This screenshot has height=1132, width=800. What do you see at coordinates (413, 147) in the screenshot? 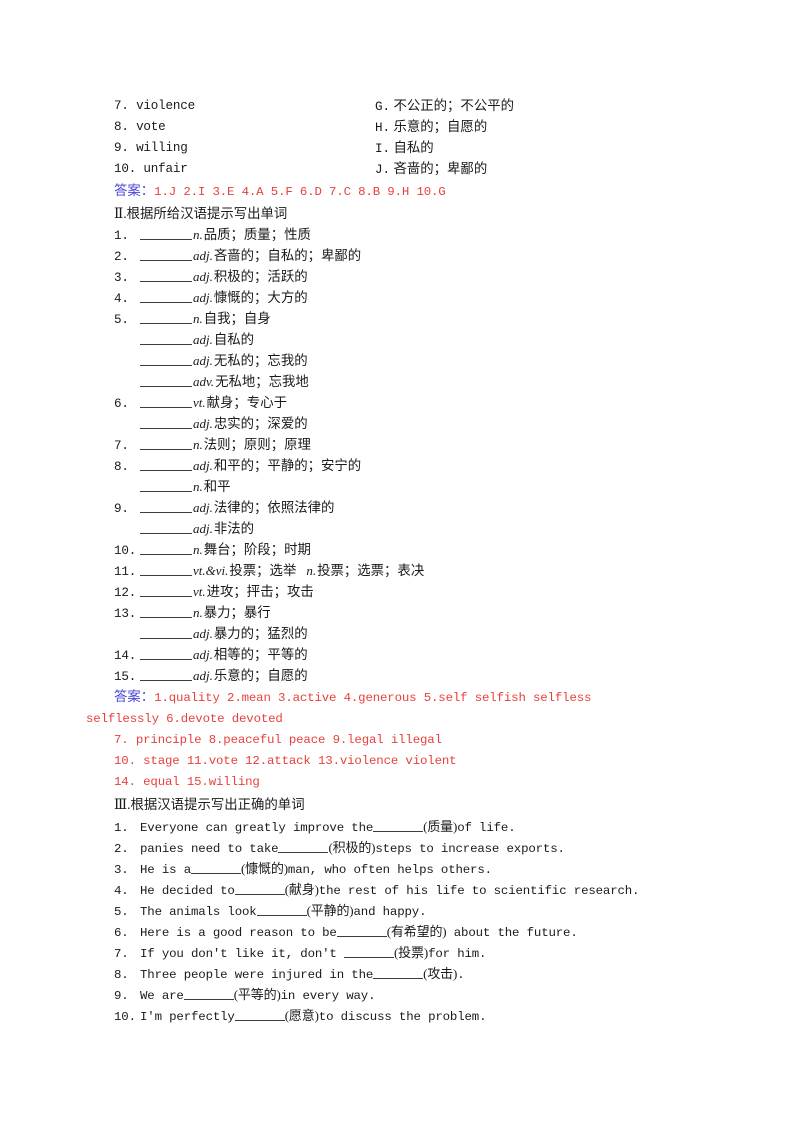
I see `match-meaning: 自私的` at bounding box center [413, 147].